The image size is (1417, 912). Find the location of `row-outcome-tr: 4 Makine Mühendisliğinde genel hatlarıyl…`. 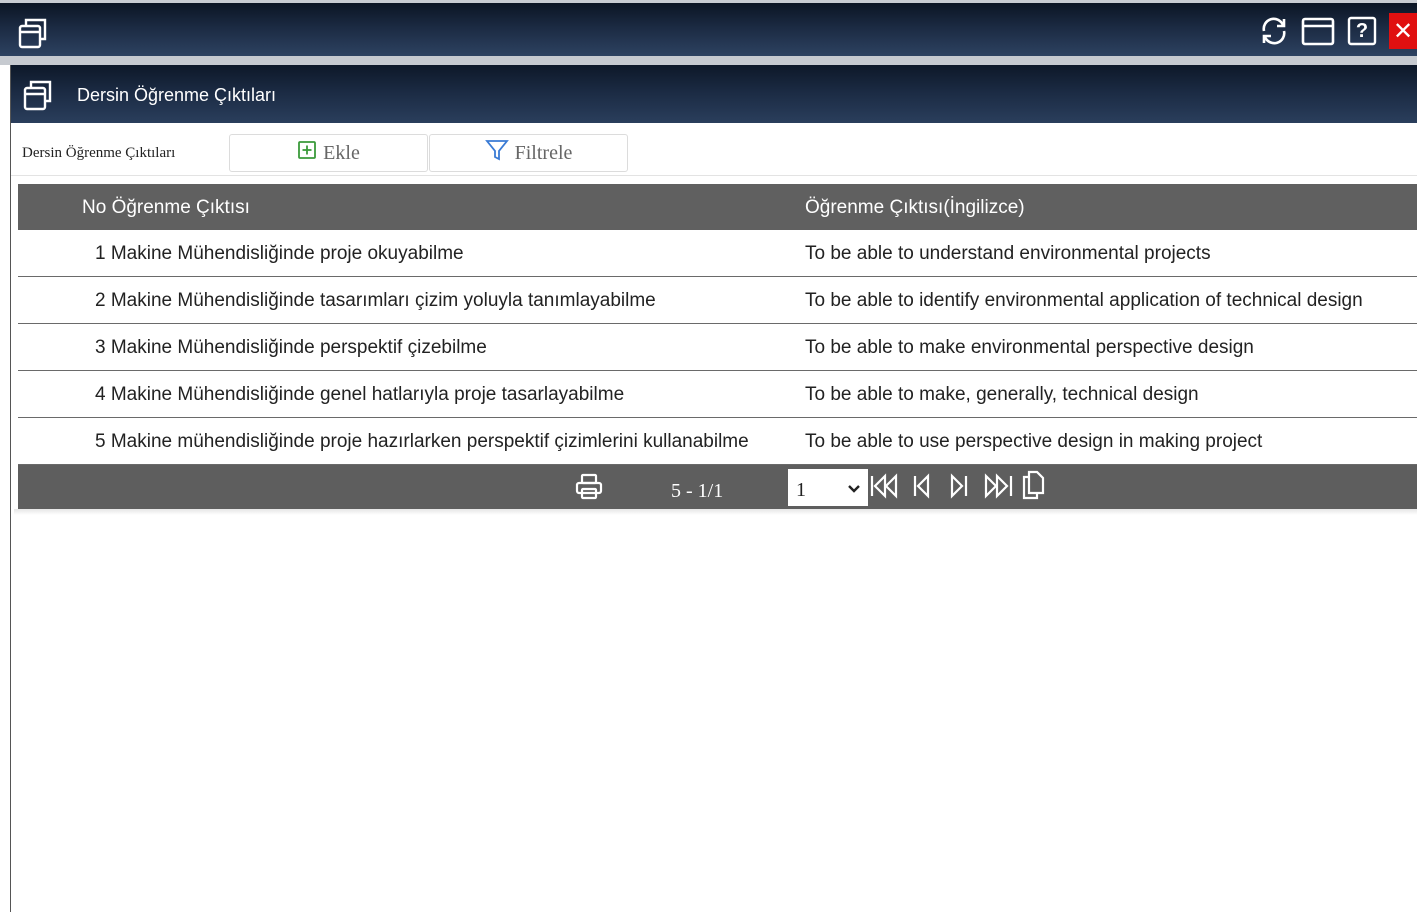

row-outcome-tr: 4 Makine Mühendisliğinde genel hatlarıyl… is located at coordinates (360, 394).